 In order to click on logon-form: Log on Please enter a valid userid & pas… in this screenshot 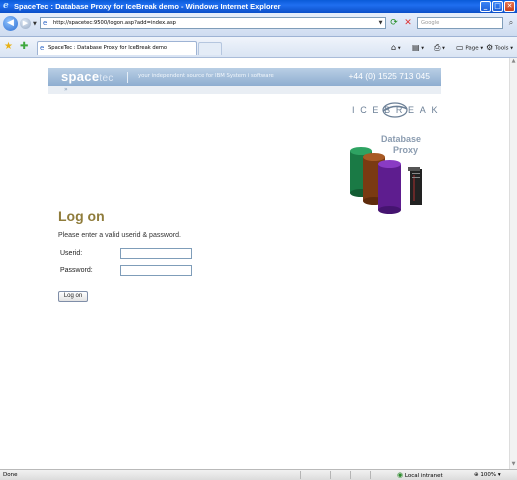, I will do `click(208, 255)`.